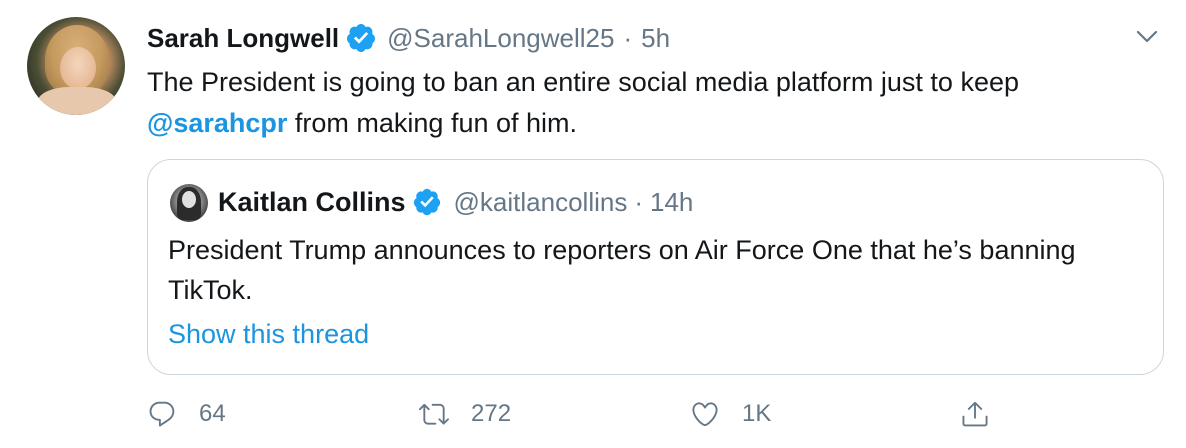 The image size is (1186, 448). I want to click on heart-icon, so click(705, 414).